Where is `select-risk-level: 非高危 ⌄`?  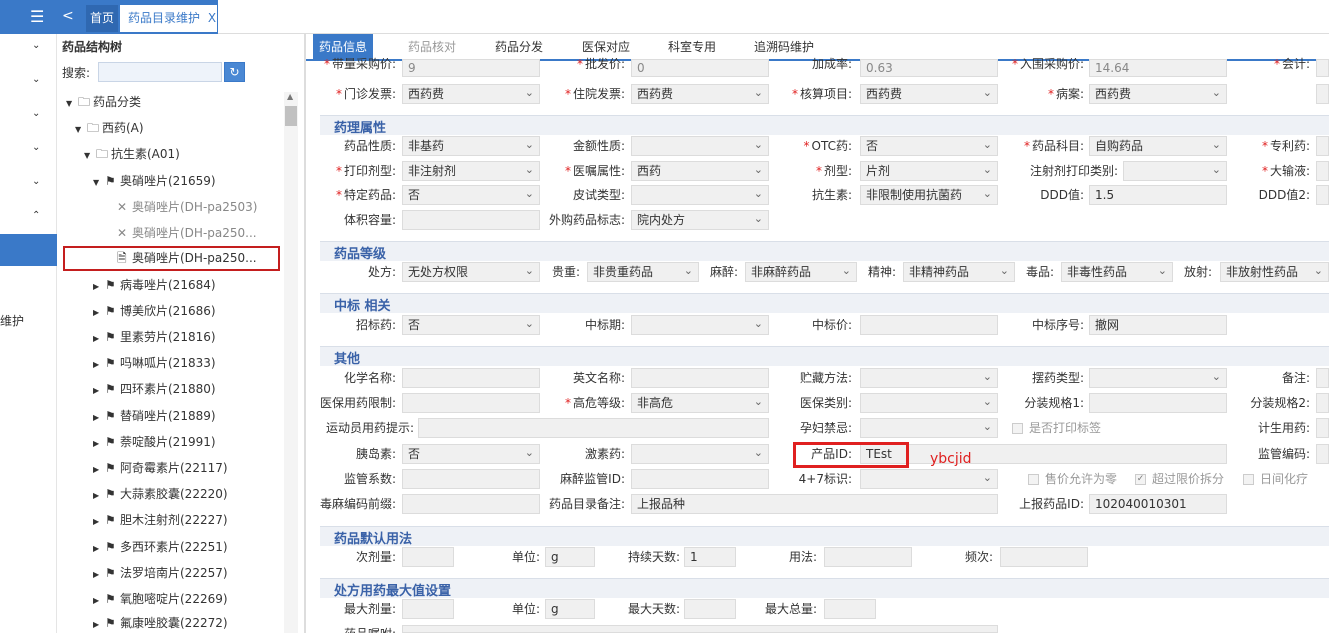 select-risk-level: 非高危 ⌄ is located at coordinates (700, 403).